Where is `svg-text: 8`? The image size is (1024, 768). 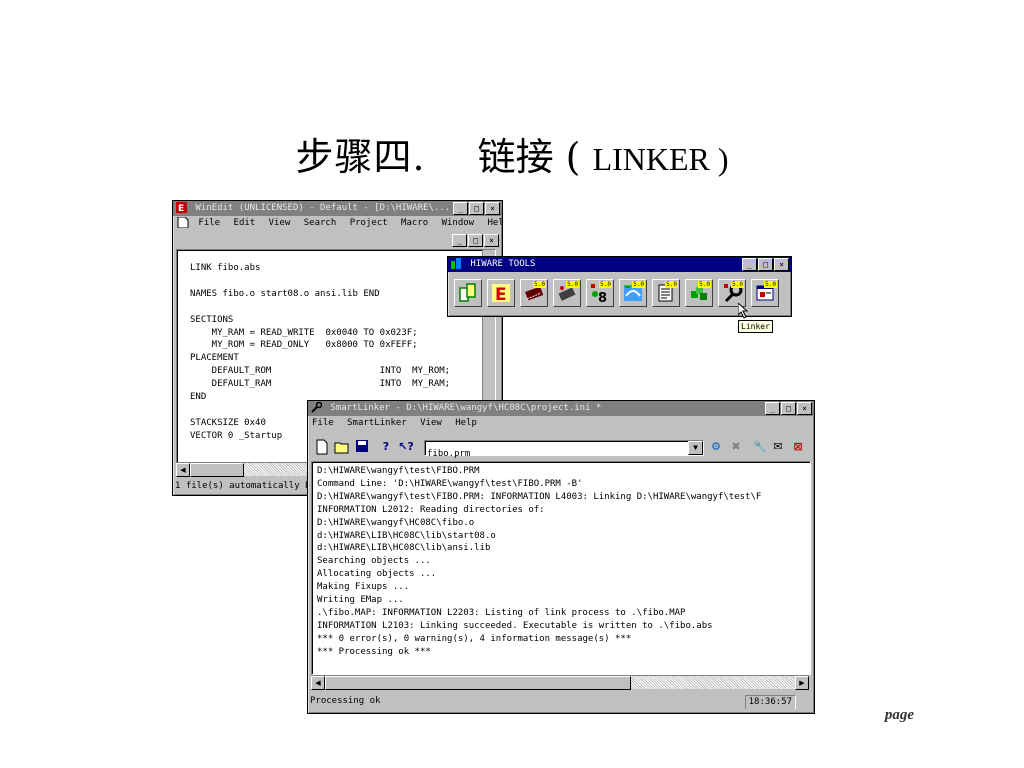 svg-text: 8 is located at coordinates (602, 297).